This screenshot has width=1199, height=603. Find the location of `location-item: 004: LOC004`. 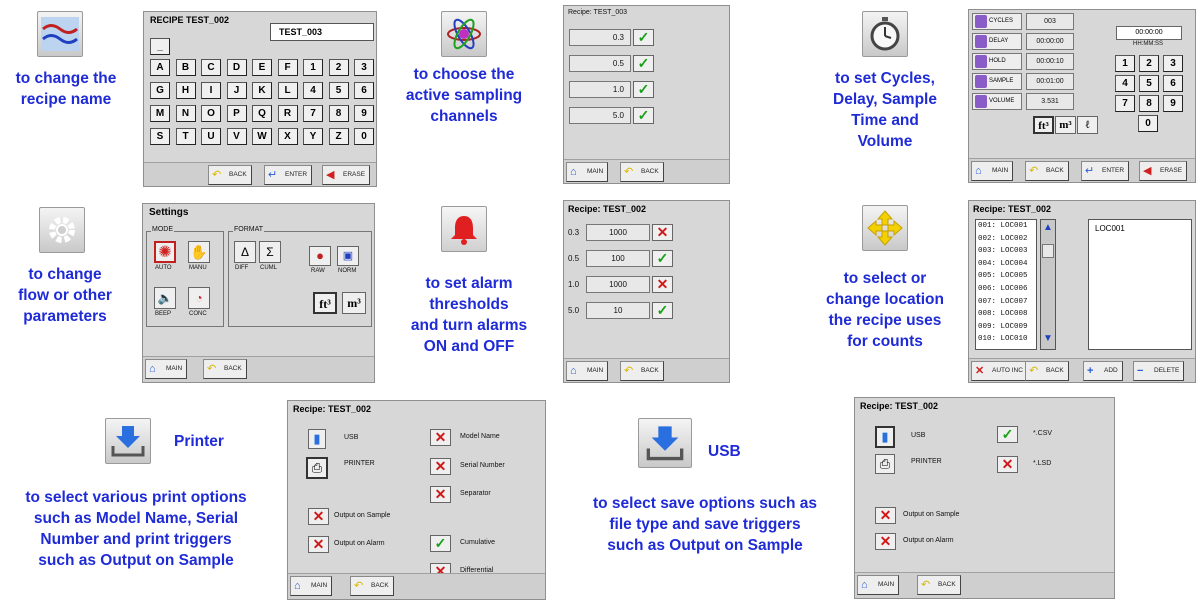

location-item: 004: LOC004 is located at coordinates (1003, 264).